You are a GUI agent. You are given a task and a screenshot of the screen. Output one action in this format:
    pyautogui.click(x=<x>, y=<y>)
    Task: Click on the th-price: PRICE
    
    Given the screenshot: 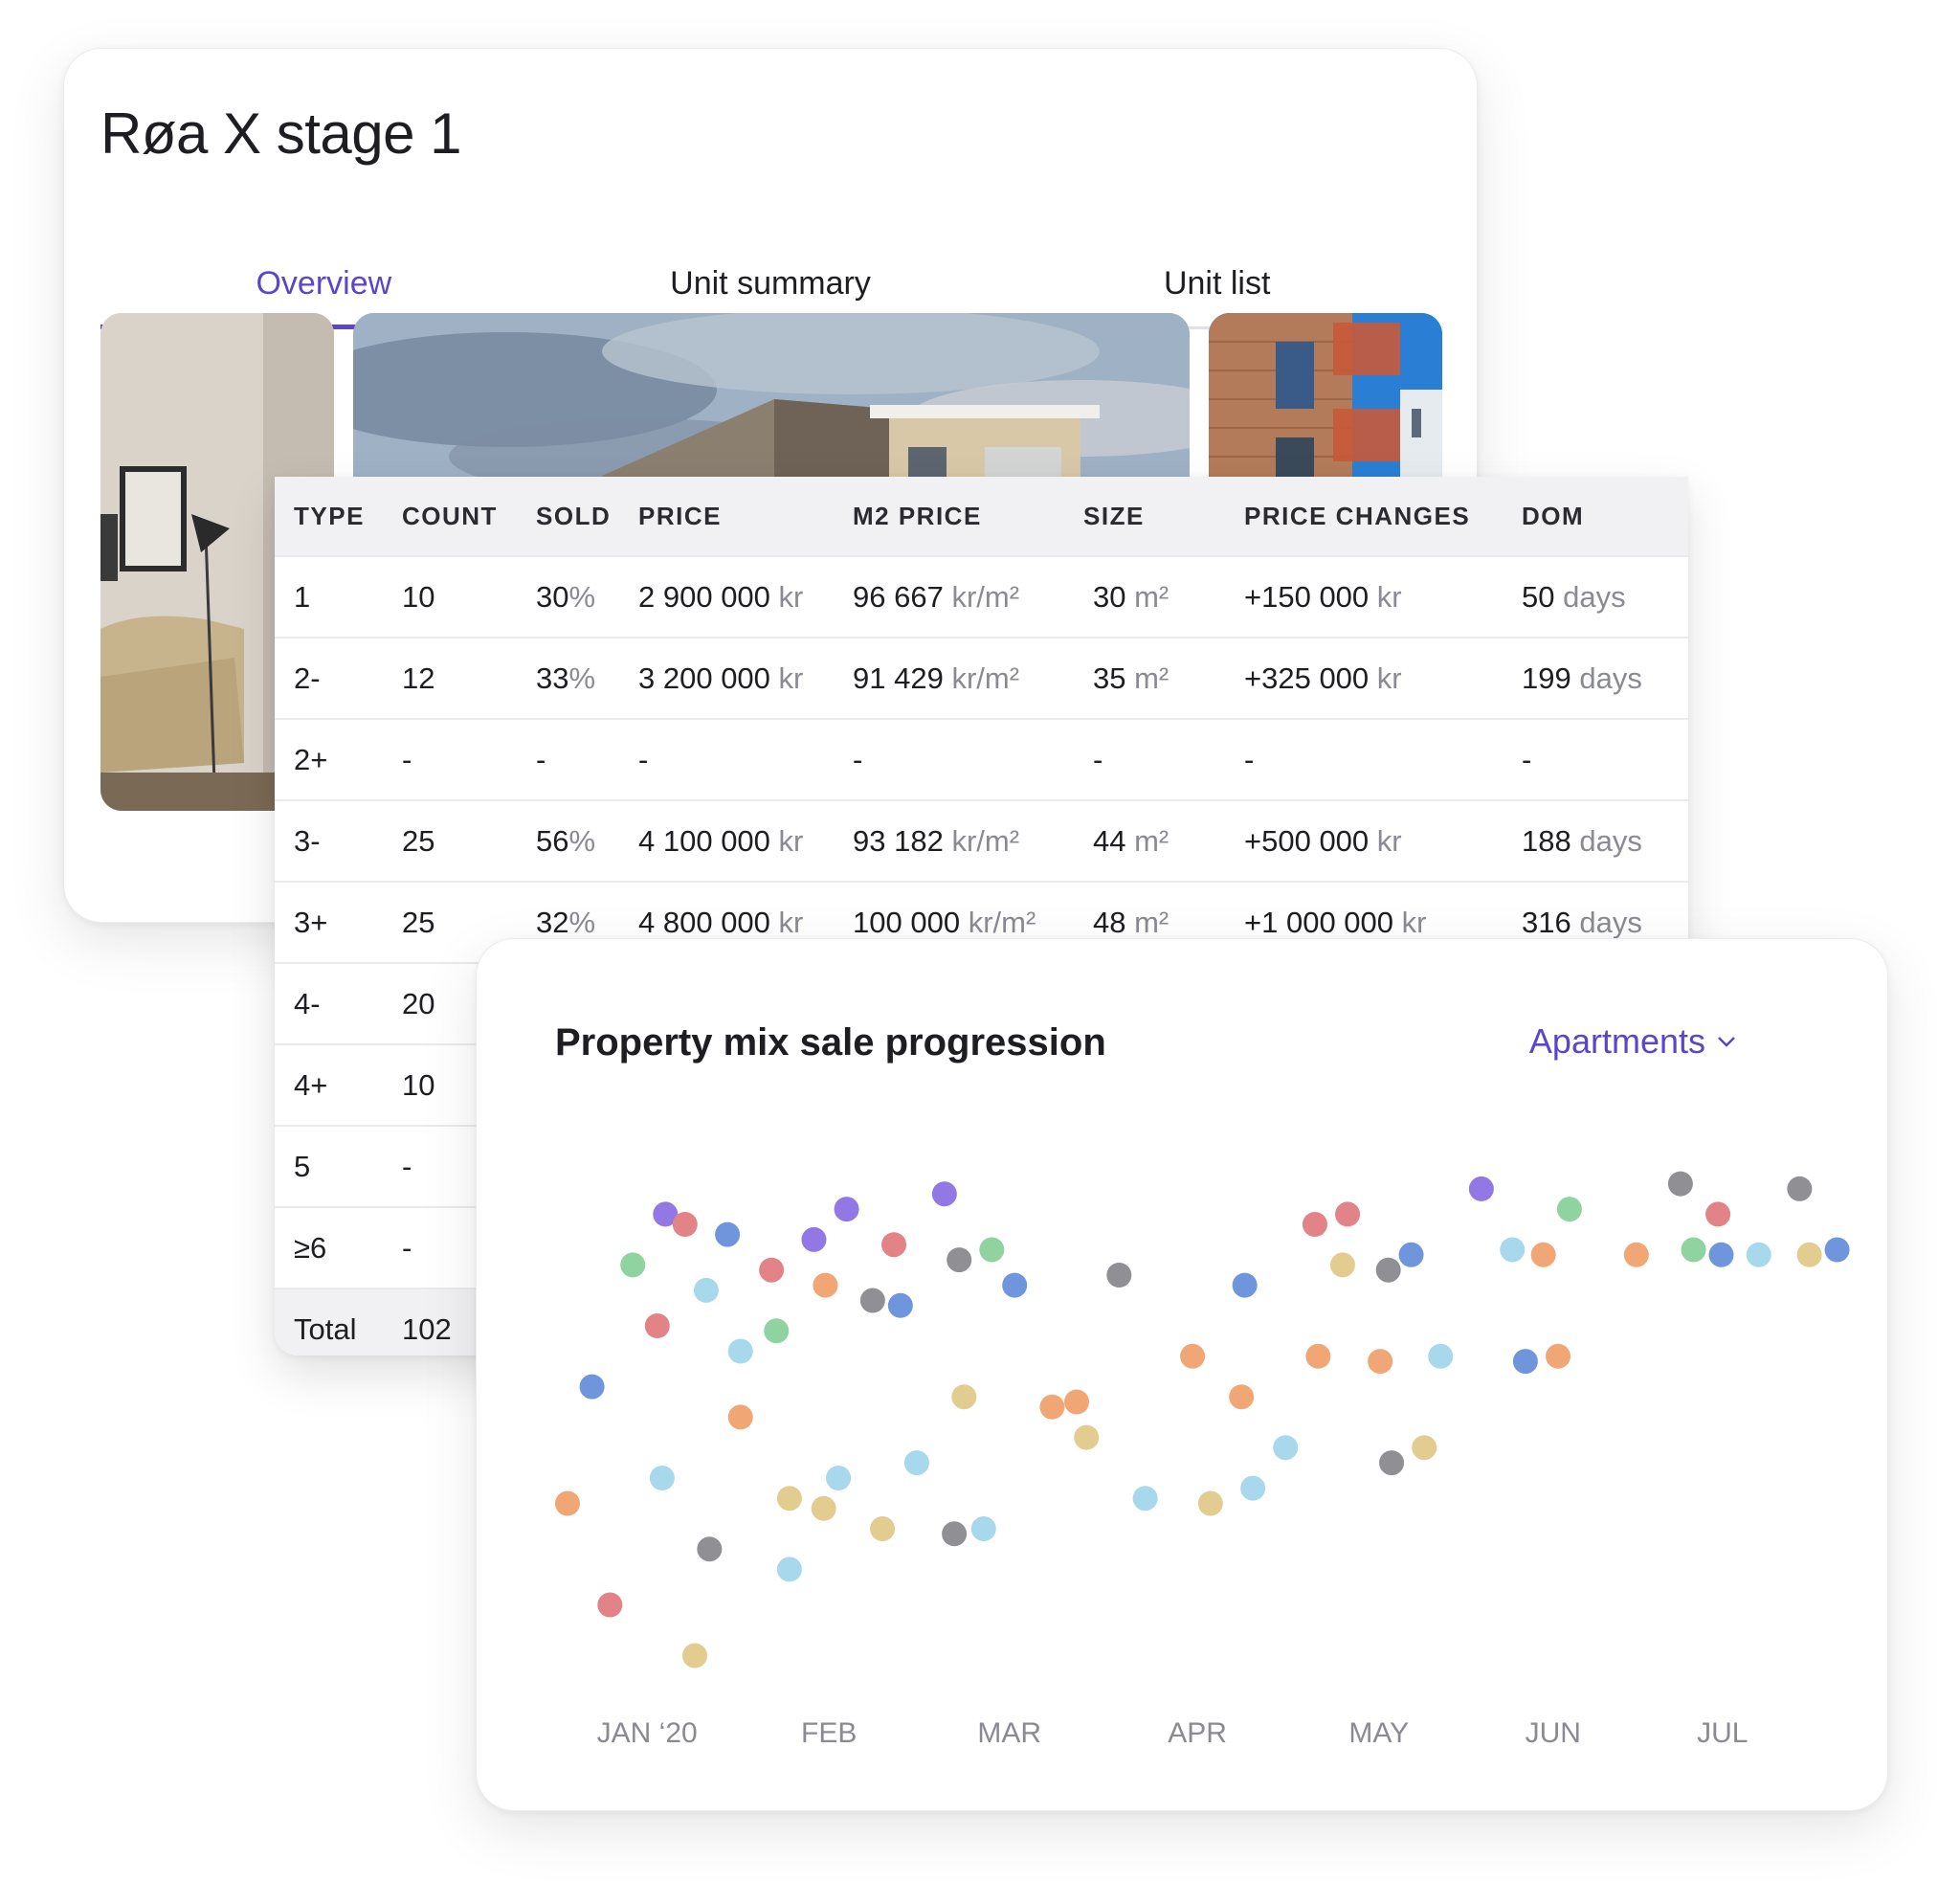 What is the action you would take?
    pyautogui.click(x=680, y=516)
    